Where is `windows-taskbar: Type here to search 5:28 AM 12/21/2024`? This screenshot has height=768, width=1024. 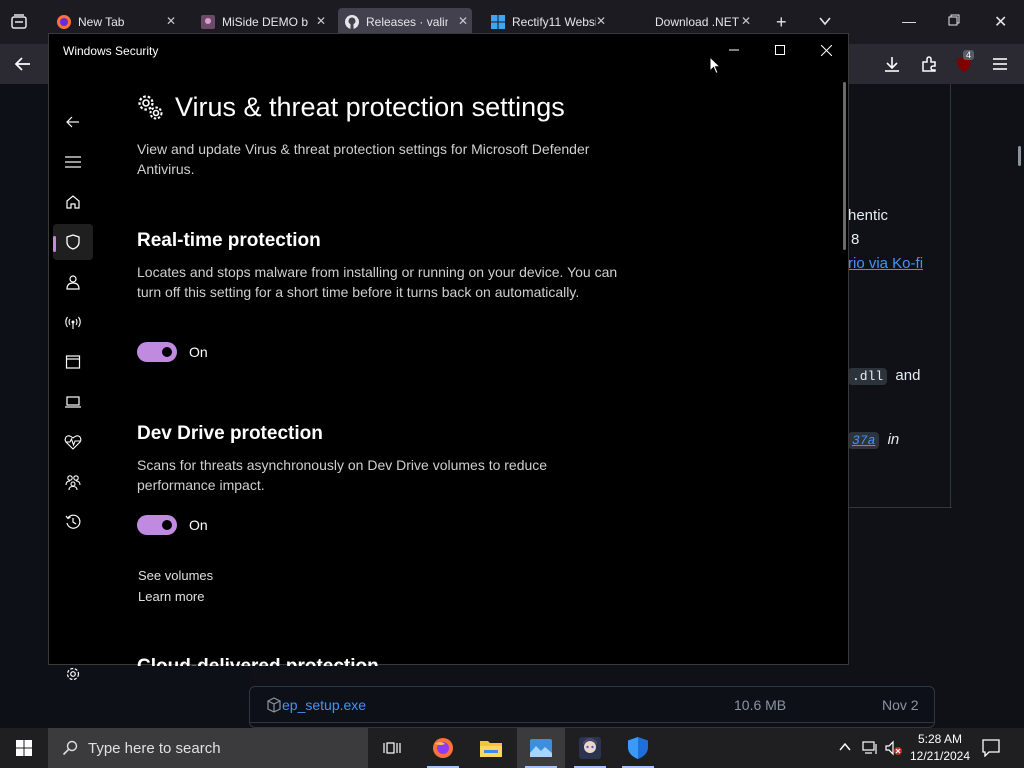 windows-taskbar: Type here to search 5:28 AM 12/21/2024 is located at coordinates (512, 748).